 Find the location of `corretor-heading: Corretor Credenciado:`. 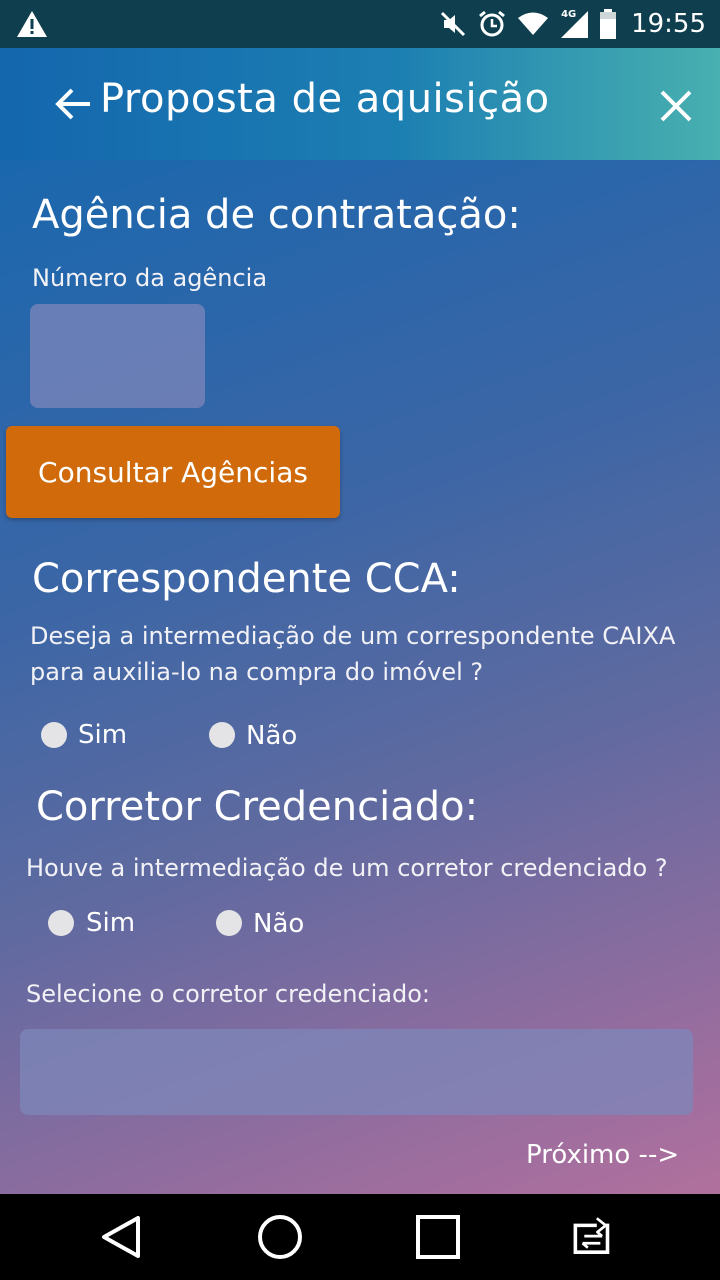

corretor-heading: Corretor Credenciado: is located at coordinates (257, 807).